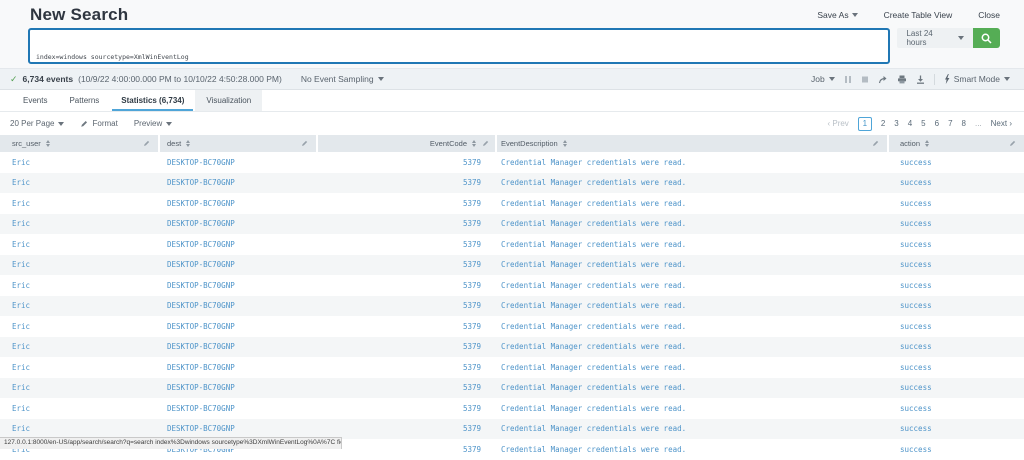  Describe the element at coordinates (883, 123) in the screenshot. I see `page-2-button: 2` at that location.